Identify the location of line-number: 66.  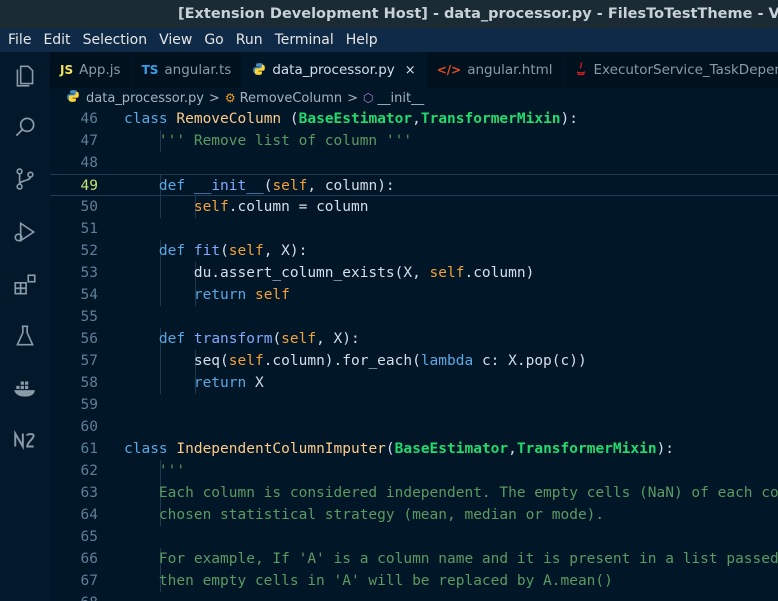
(89, 559).